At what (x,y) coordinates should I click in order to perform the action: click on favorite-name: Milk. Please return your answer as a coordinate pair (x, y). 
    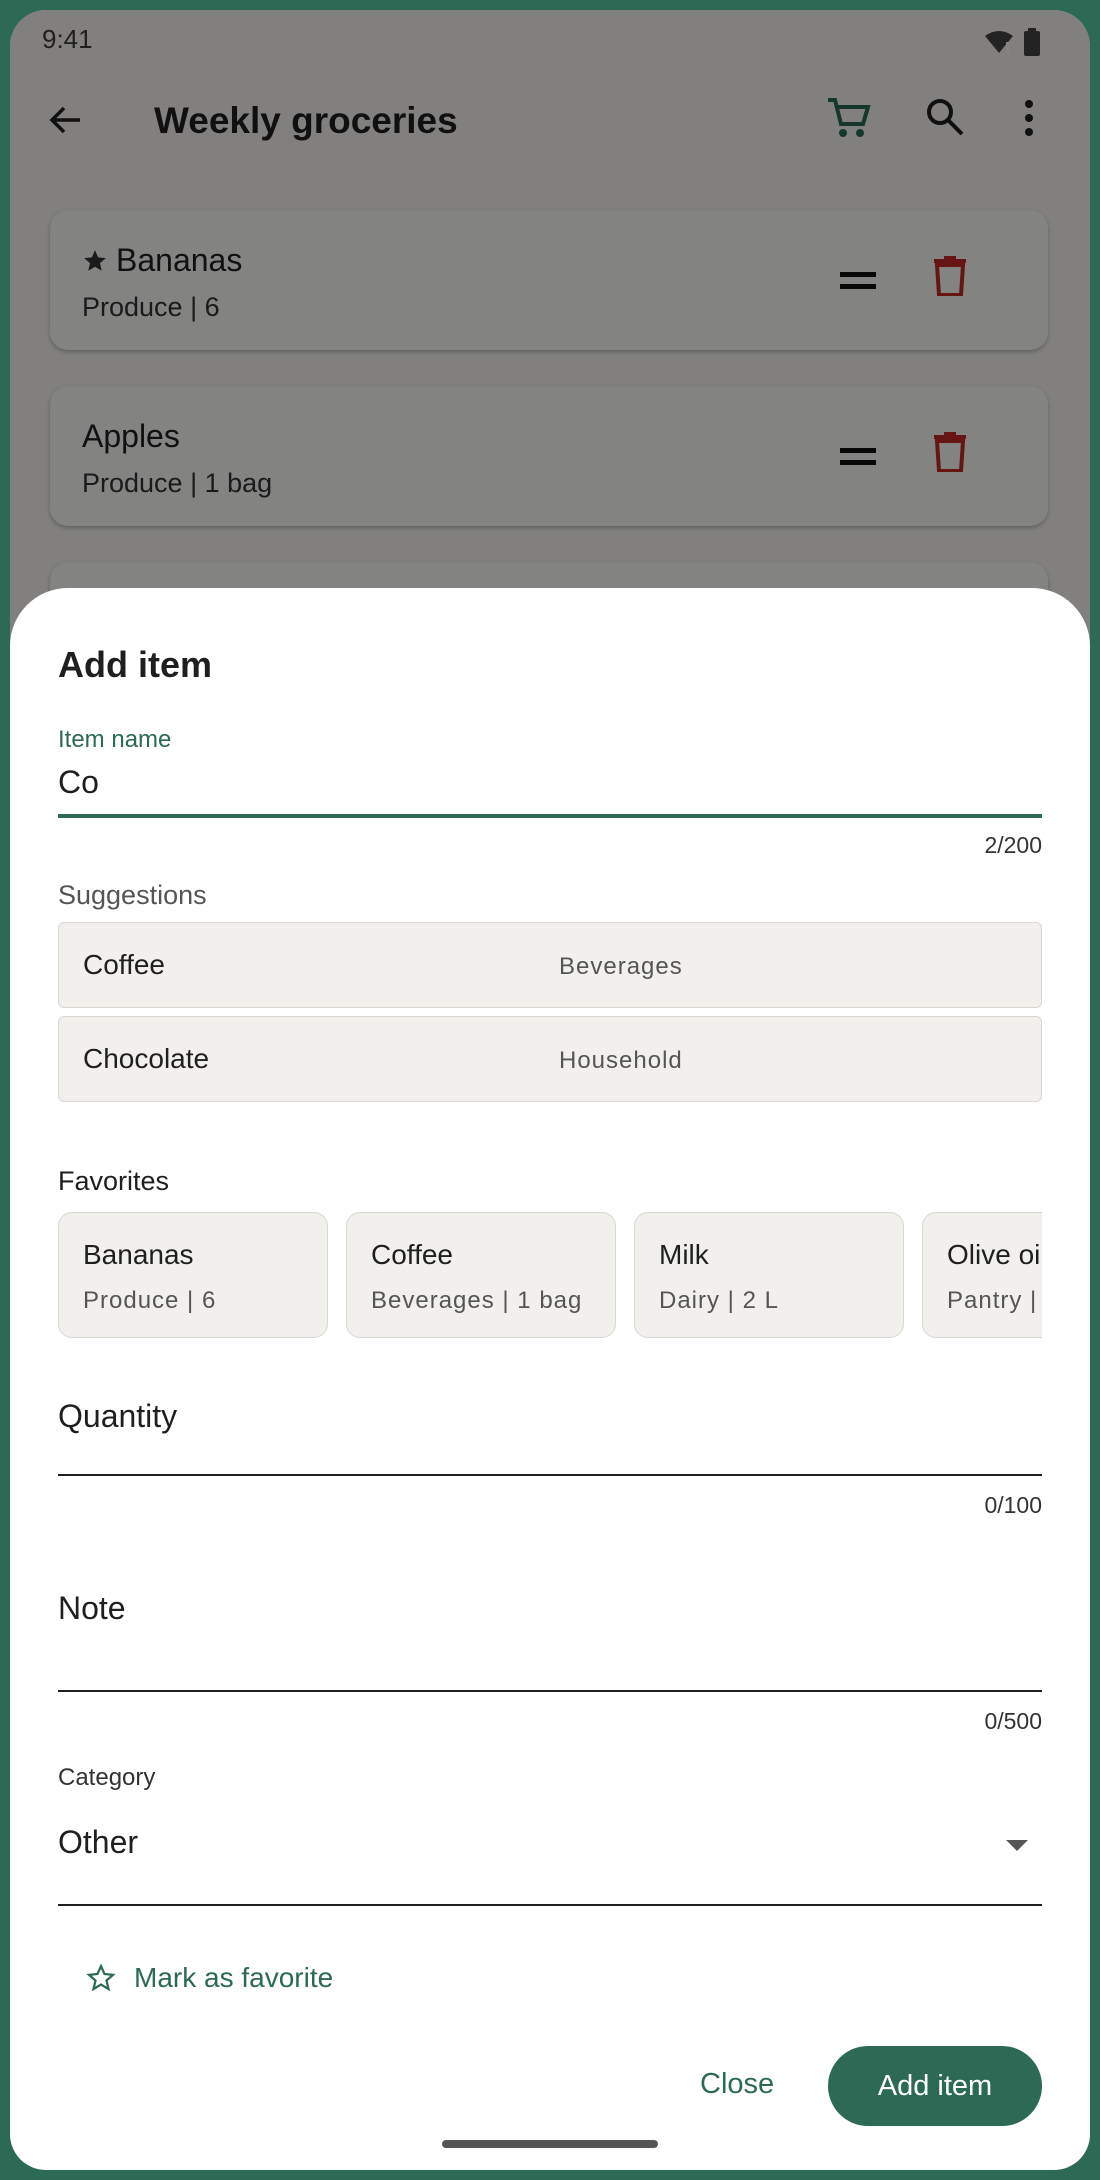
    Looking at the image, I should click on (684, 1254).